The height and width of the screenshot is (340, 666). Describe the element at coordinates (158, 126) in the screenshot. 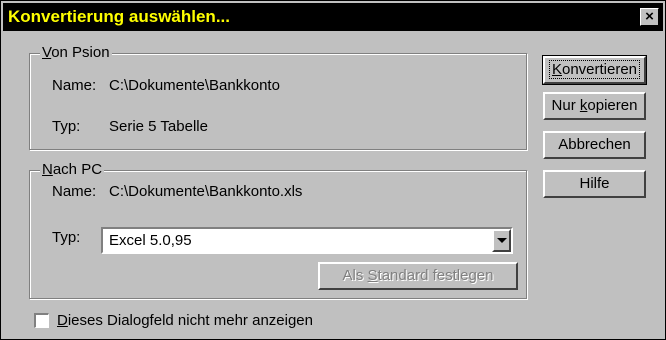

I see `from-type-value: Serie 5 Tabelle` at that location.